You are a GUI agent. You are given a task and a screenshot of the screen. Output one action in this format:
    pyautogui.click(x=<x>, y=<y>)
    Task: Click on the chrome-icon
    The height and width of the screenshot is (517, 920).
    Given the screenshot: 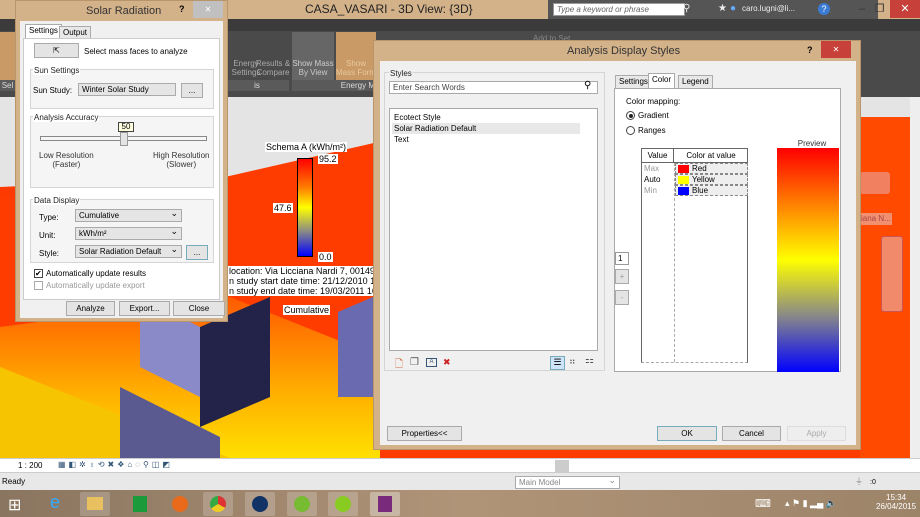 What is the action you would take?
    pyautogui.click(x=218, y=504)
    